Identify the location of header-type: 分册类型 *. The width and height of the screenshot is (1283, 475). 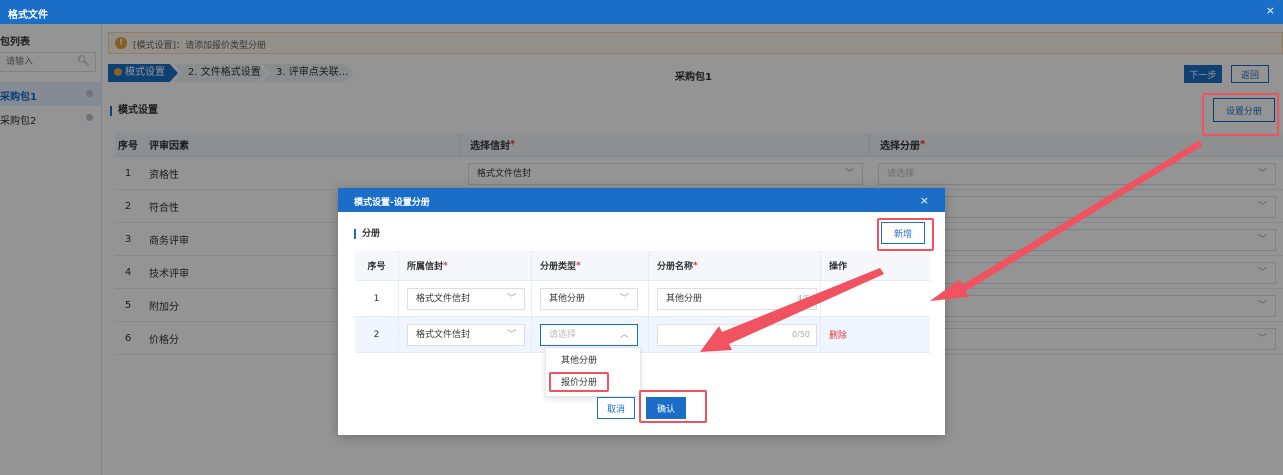
(590, 265).